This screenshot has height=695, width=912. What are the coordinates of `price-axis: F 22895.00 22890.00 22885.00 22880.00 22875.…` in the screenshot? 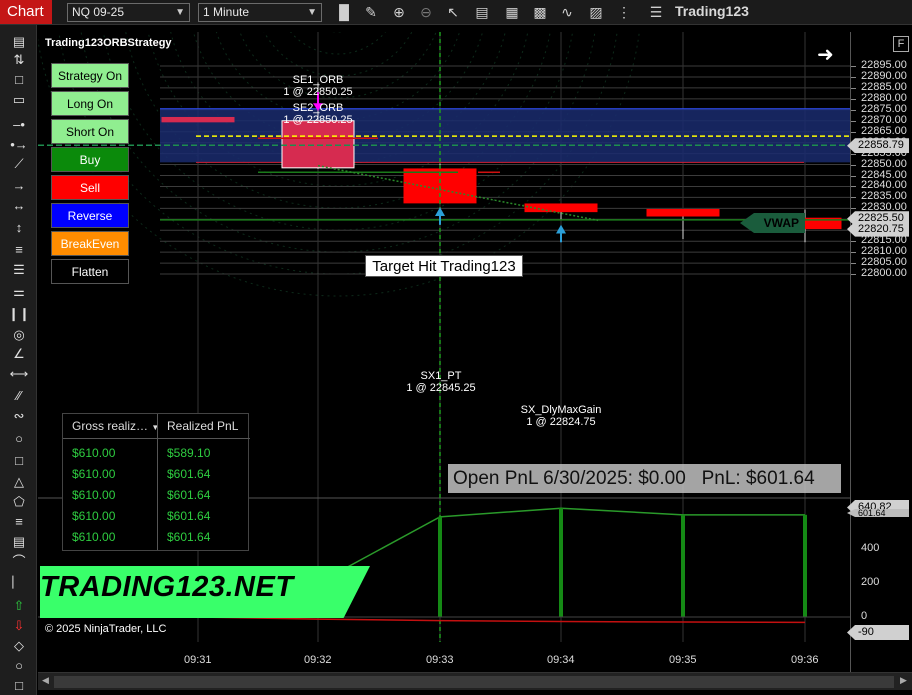 It's located at (879, 353).